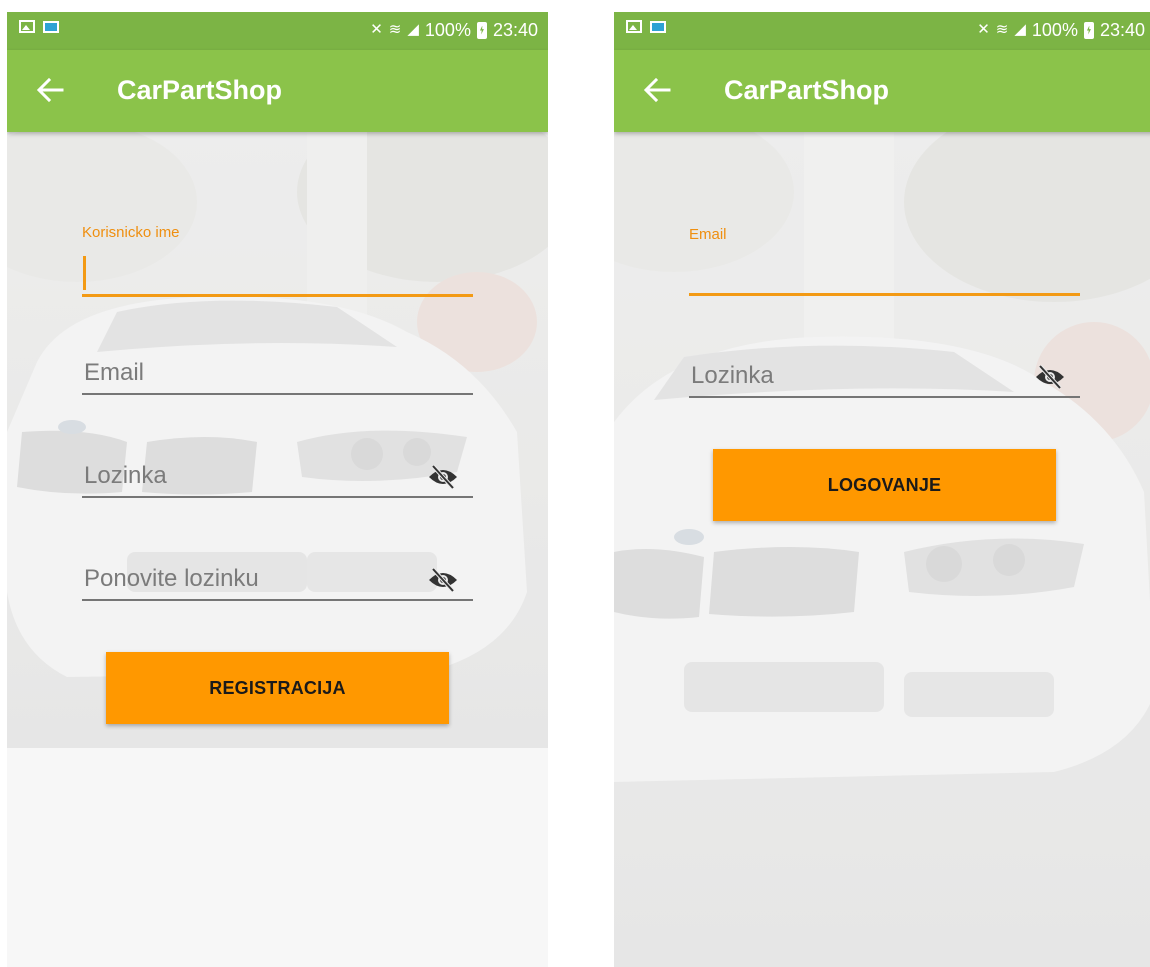 The width and height of the screenshot is (1150, 967). I want to click on login-email-field: Email, so click(884, 271).